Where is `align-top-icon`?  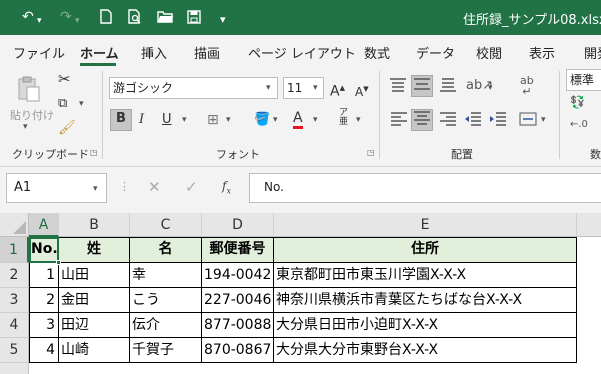
align-top-icon is located at coordinates (398, 88).